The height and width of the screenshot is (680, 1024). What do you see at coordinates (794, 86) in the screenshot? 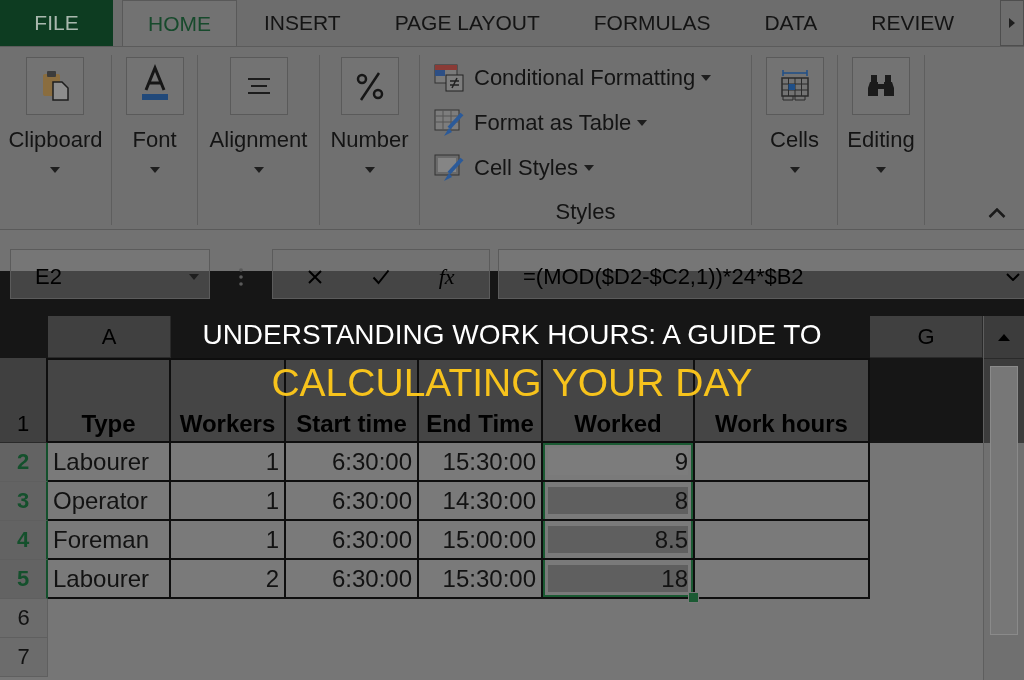
I see `cells-grid-icon` at bounding box center [794, 86].